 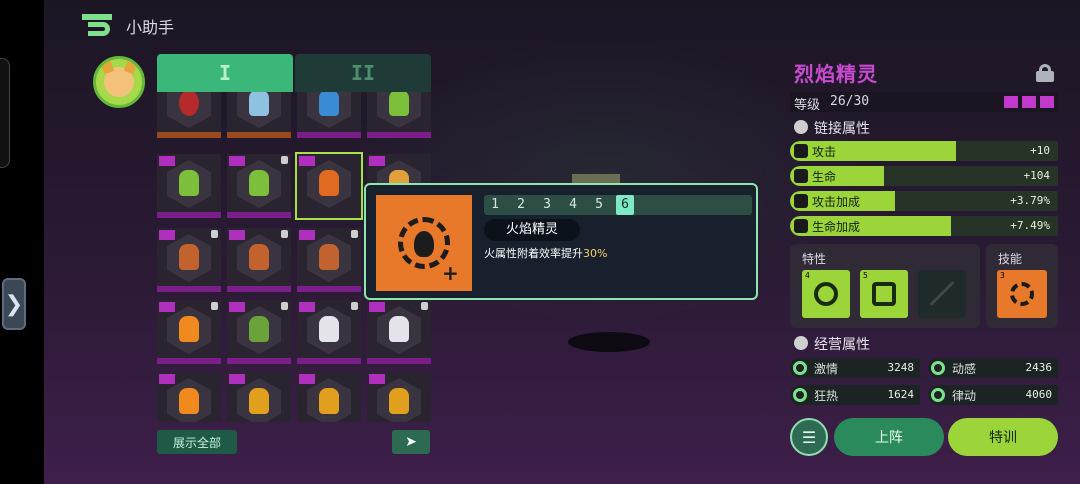 I want to click on fire-attach-icon: +, so click(x=424, y=243).